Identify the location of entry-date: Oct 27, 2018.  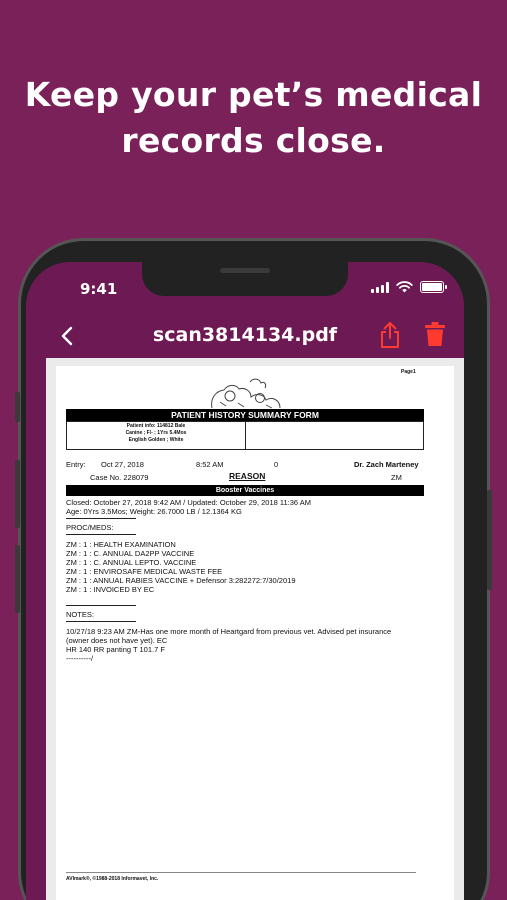
(122, 464).